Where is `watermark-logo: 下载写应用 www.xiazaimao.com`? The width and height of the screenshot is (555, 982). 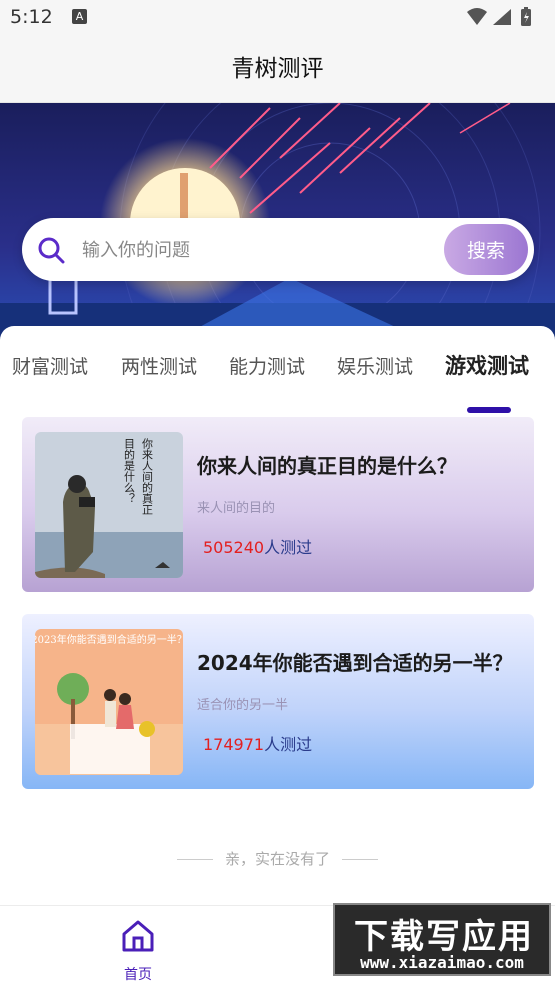
watermark-logo: 下载写应用 www.xiazaimao.com is located at coordinates (442, 939).